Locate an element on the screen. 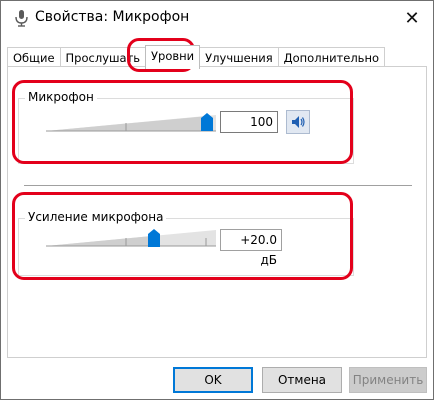 This screenshot has width=434, height=400. group-separator is located at coordinates (218, 185).